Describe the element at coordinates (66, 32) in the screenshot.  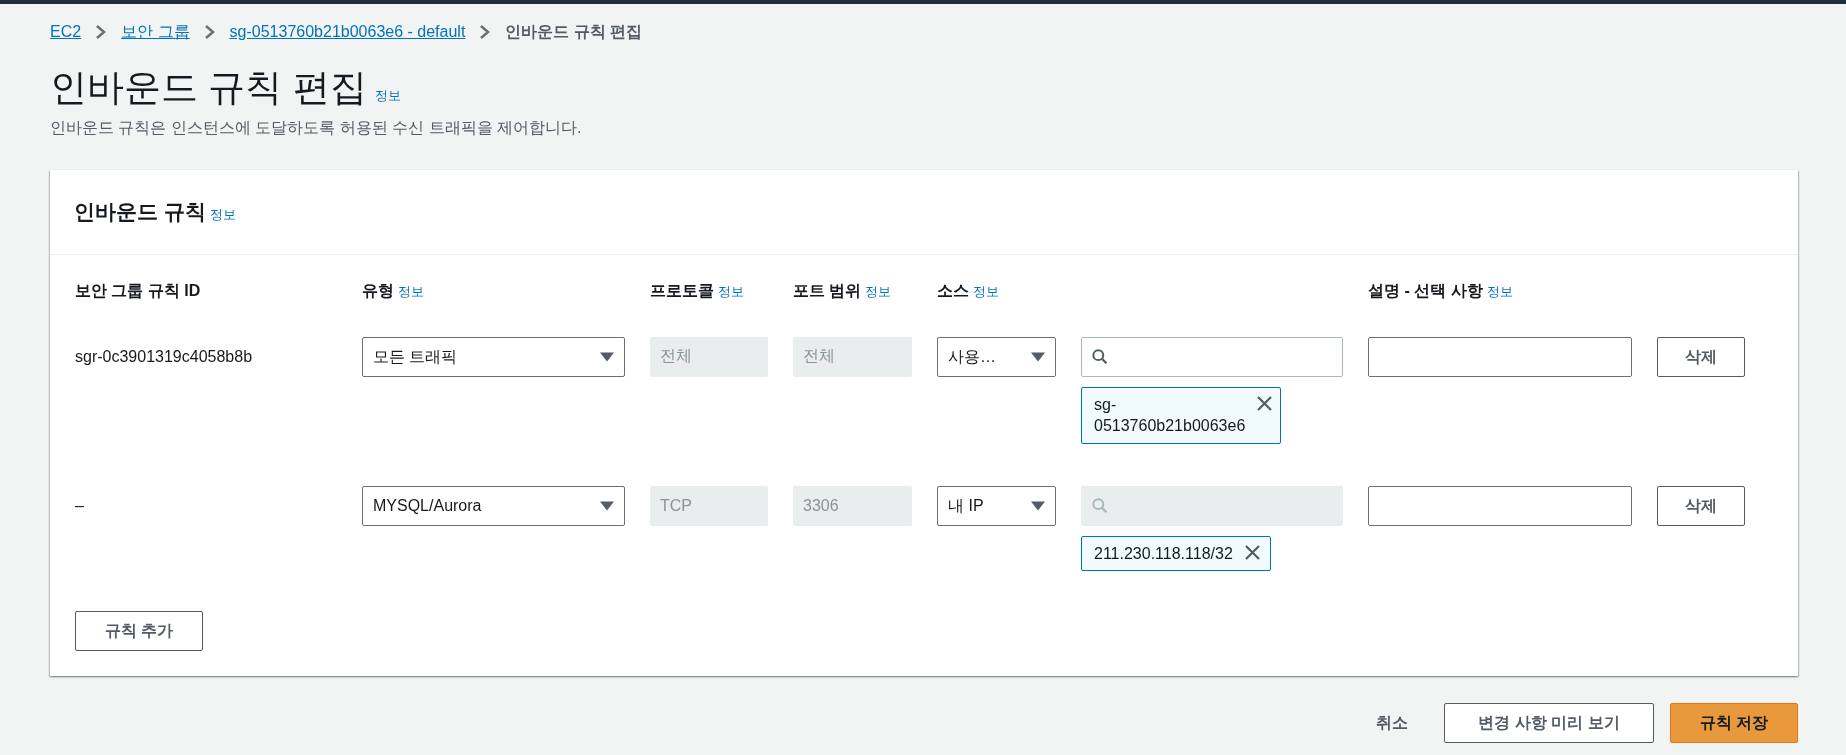
I see `breadcrumb-link: EC2` at that location.